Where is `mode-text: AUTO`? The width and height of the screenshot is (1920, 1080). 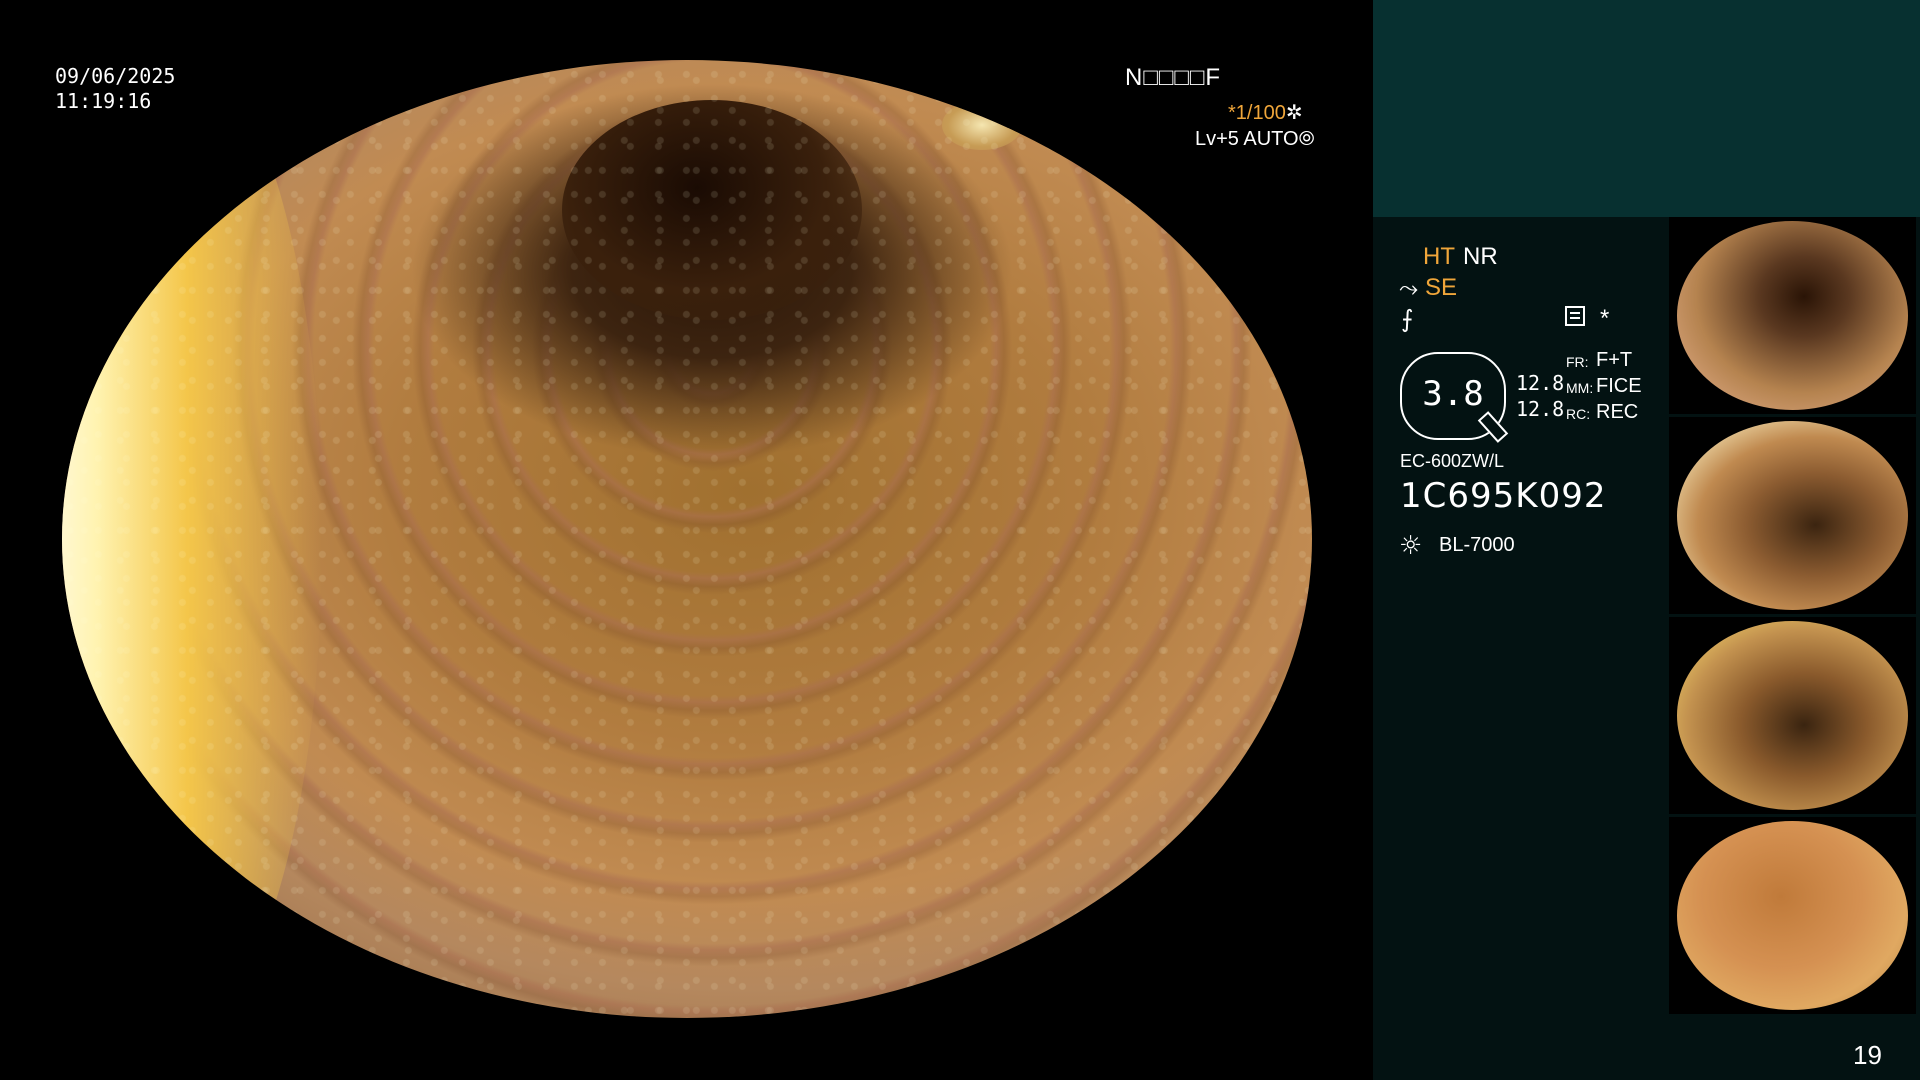
mode-text: AUTO is located at coordinates (1271, 139).